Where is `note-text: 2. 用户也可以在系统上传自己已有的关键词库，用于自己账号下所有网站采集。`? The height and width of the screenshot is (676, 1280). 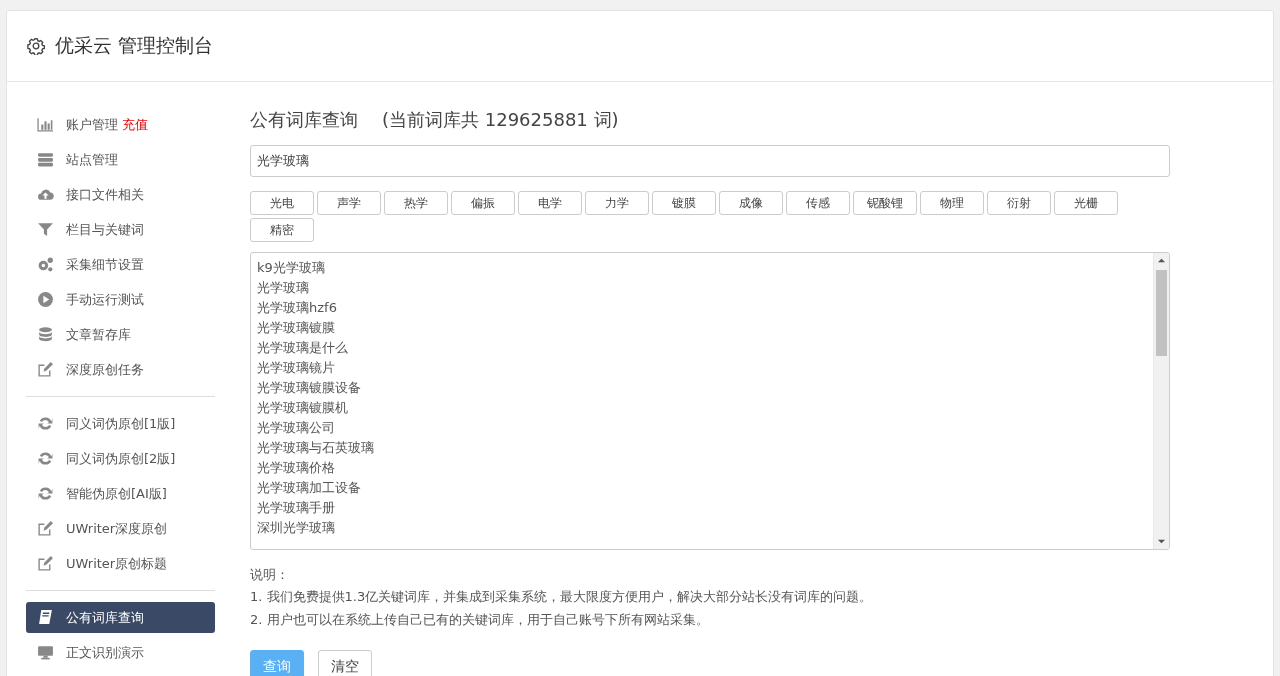
note-text: 2. 用户也可以在系统上传自己已有的关键词库，用于自己账号下所有网站采集。 is located at coordinates (480, 620).